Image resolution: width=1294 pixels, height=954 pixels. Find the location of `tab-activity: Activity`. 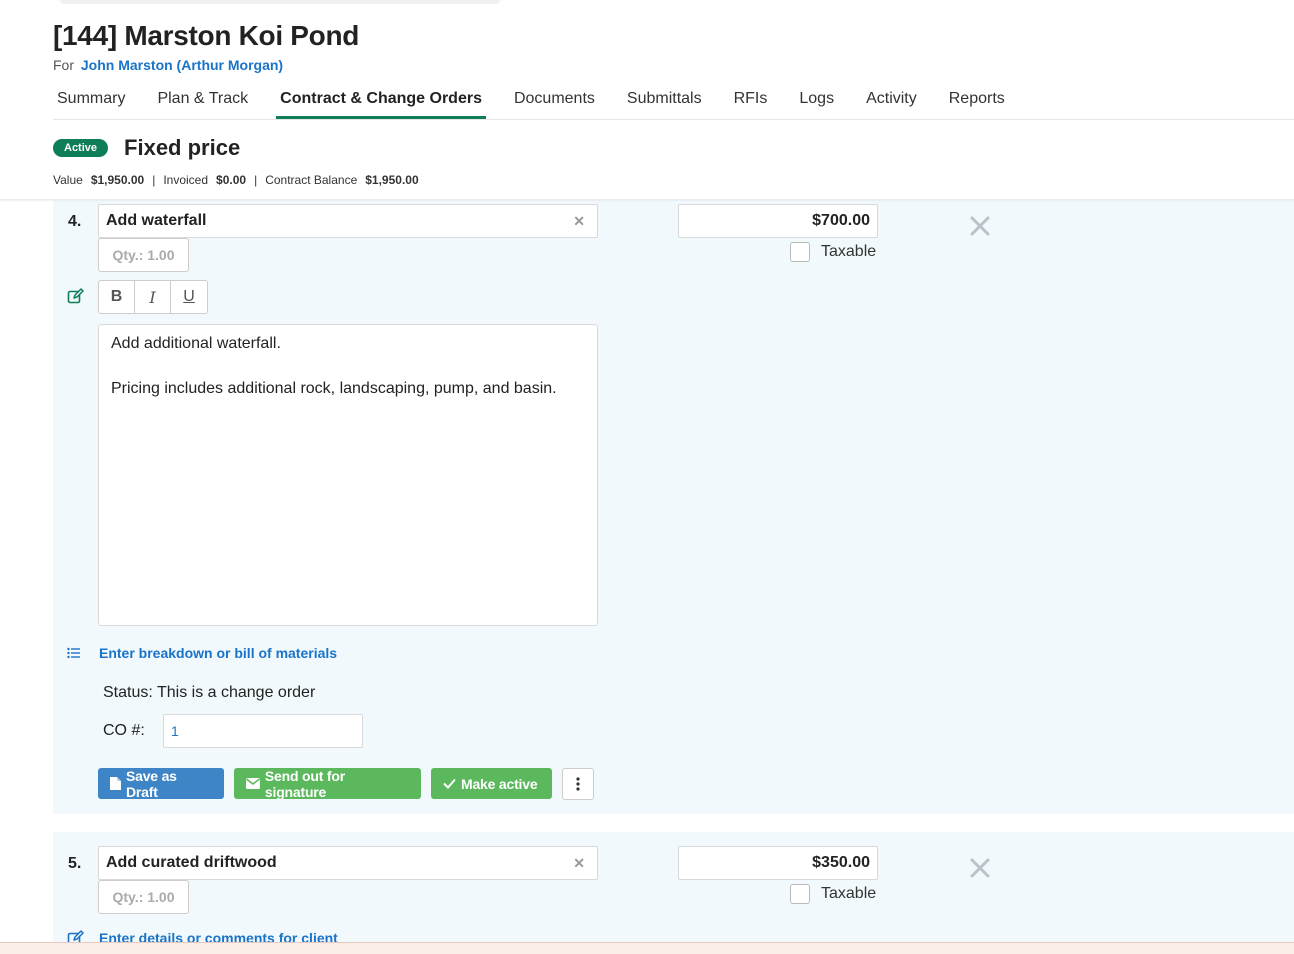

tab-activity: Activity is located at coordinates (891, 103).